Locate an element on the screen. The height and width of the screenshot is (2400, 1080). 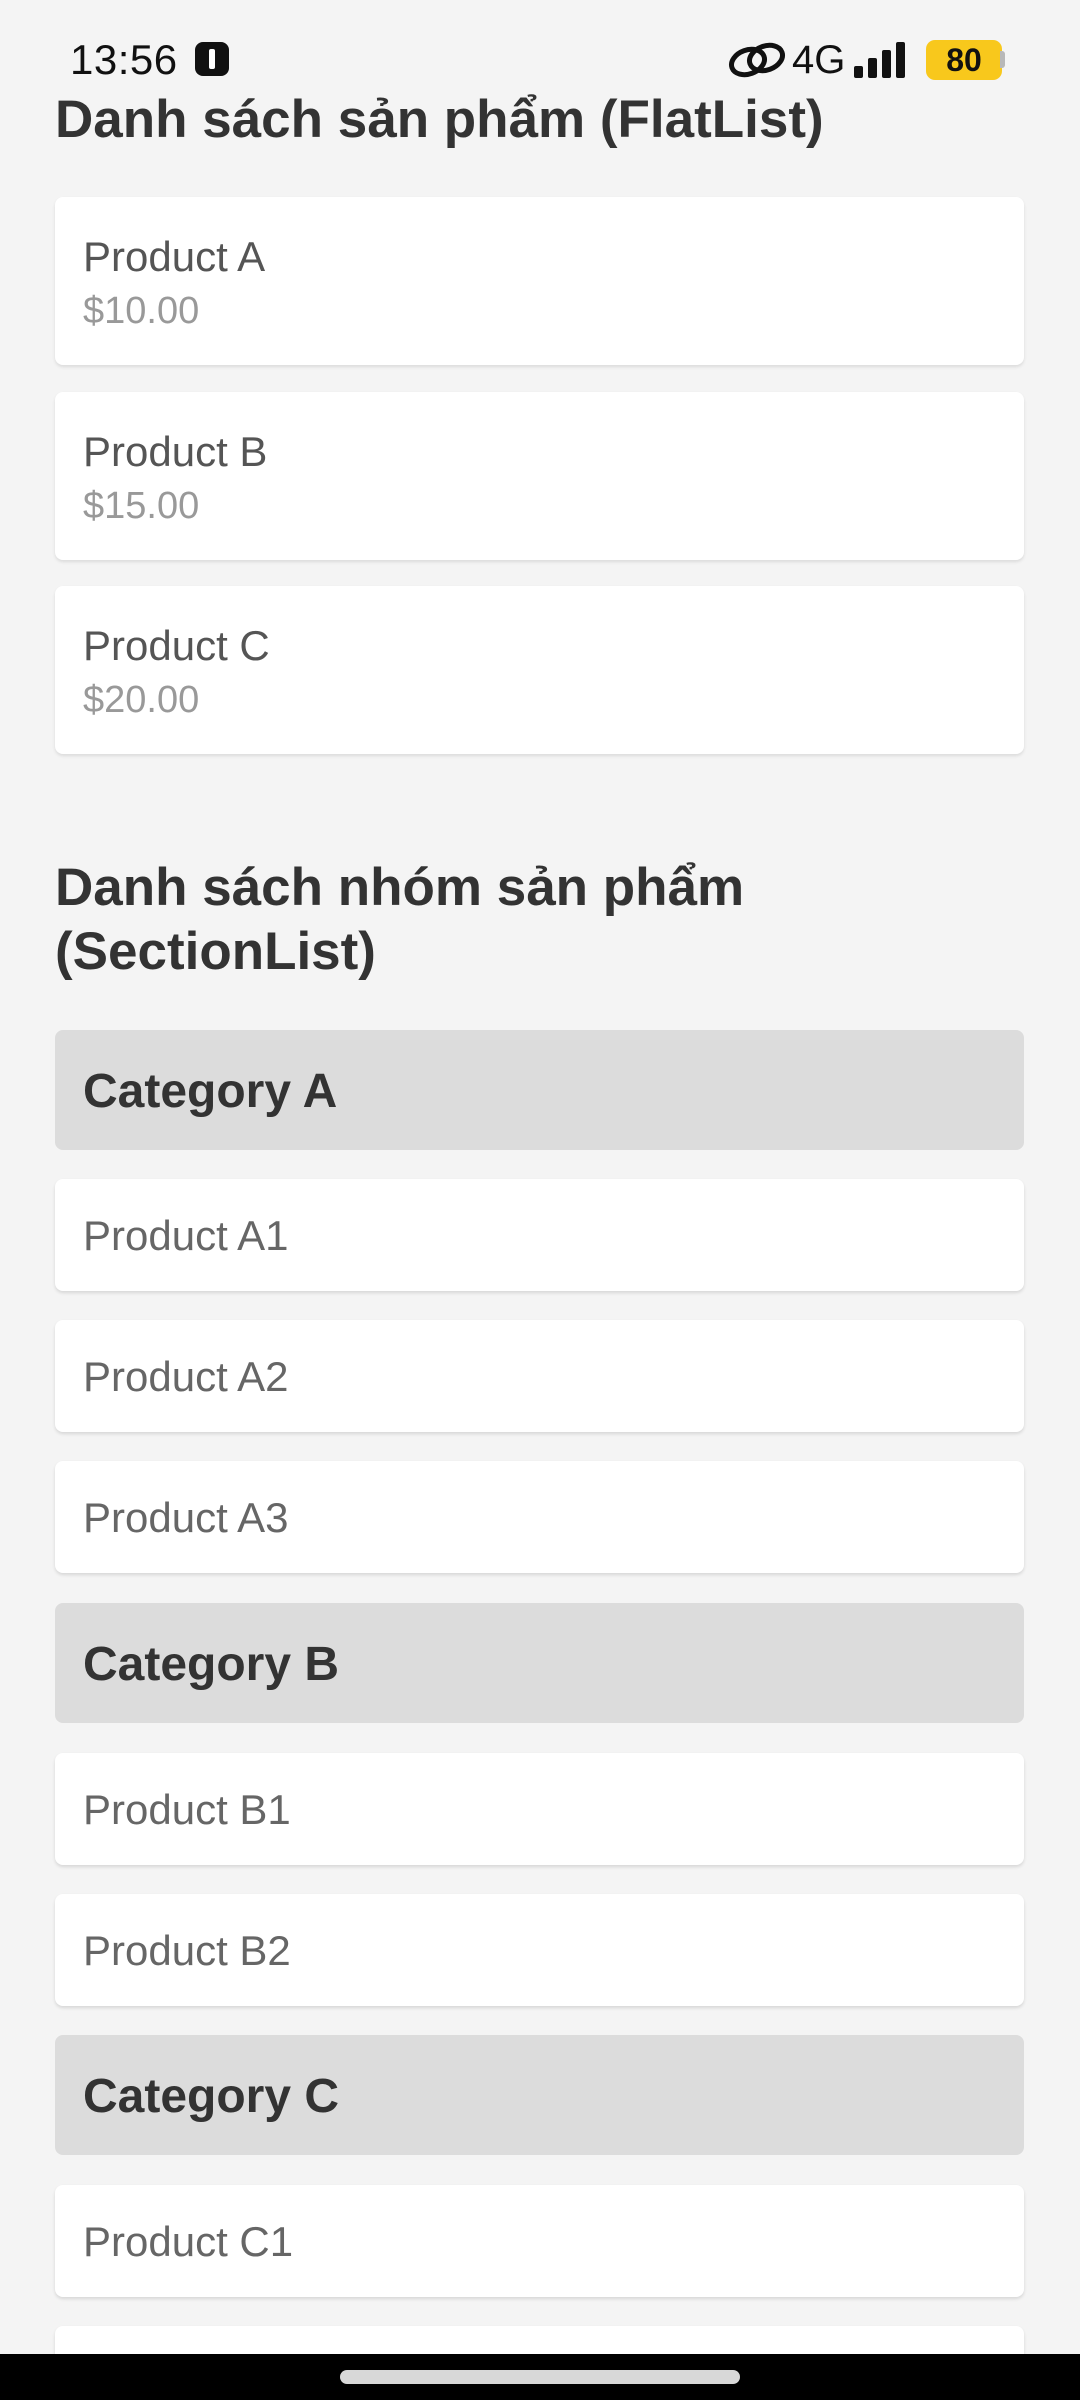
list-item: Product A3 is located at coordinates (539, 1517).